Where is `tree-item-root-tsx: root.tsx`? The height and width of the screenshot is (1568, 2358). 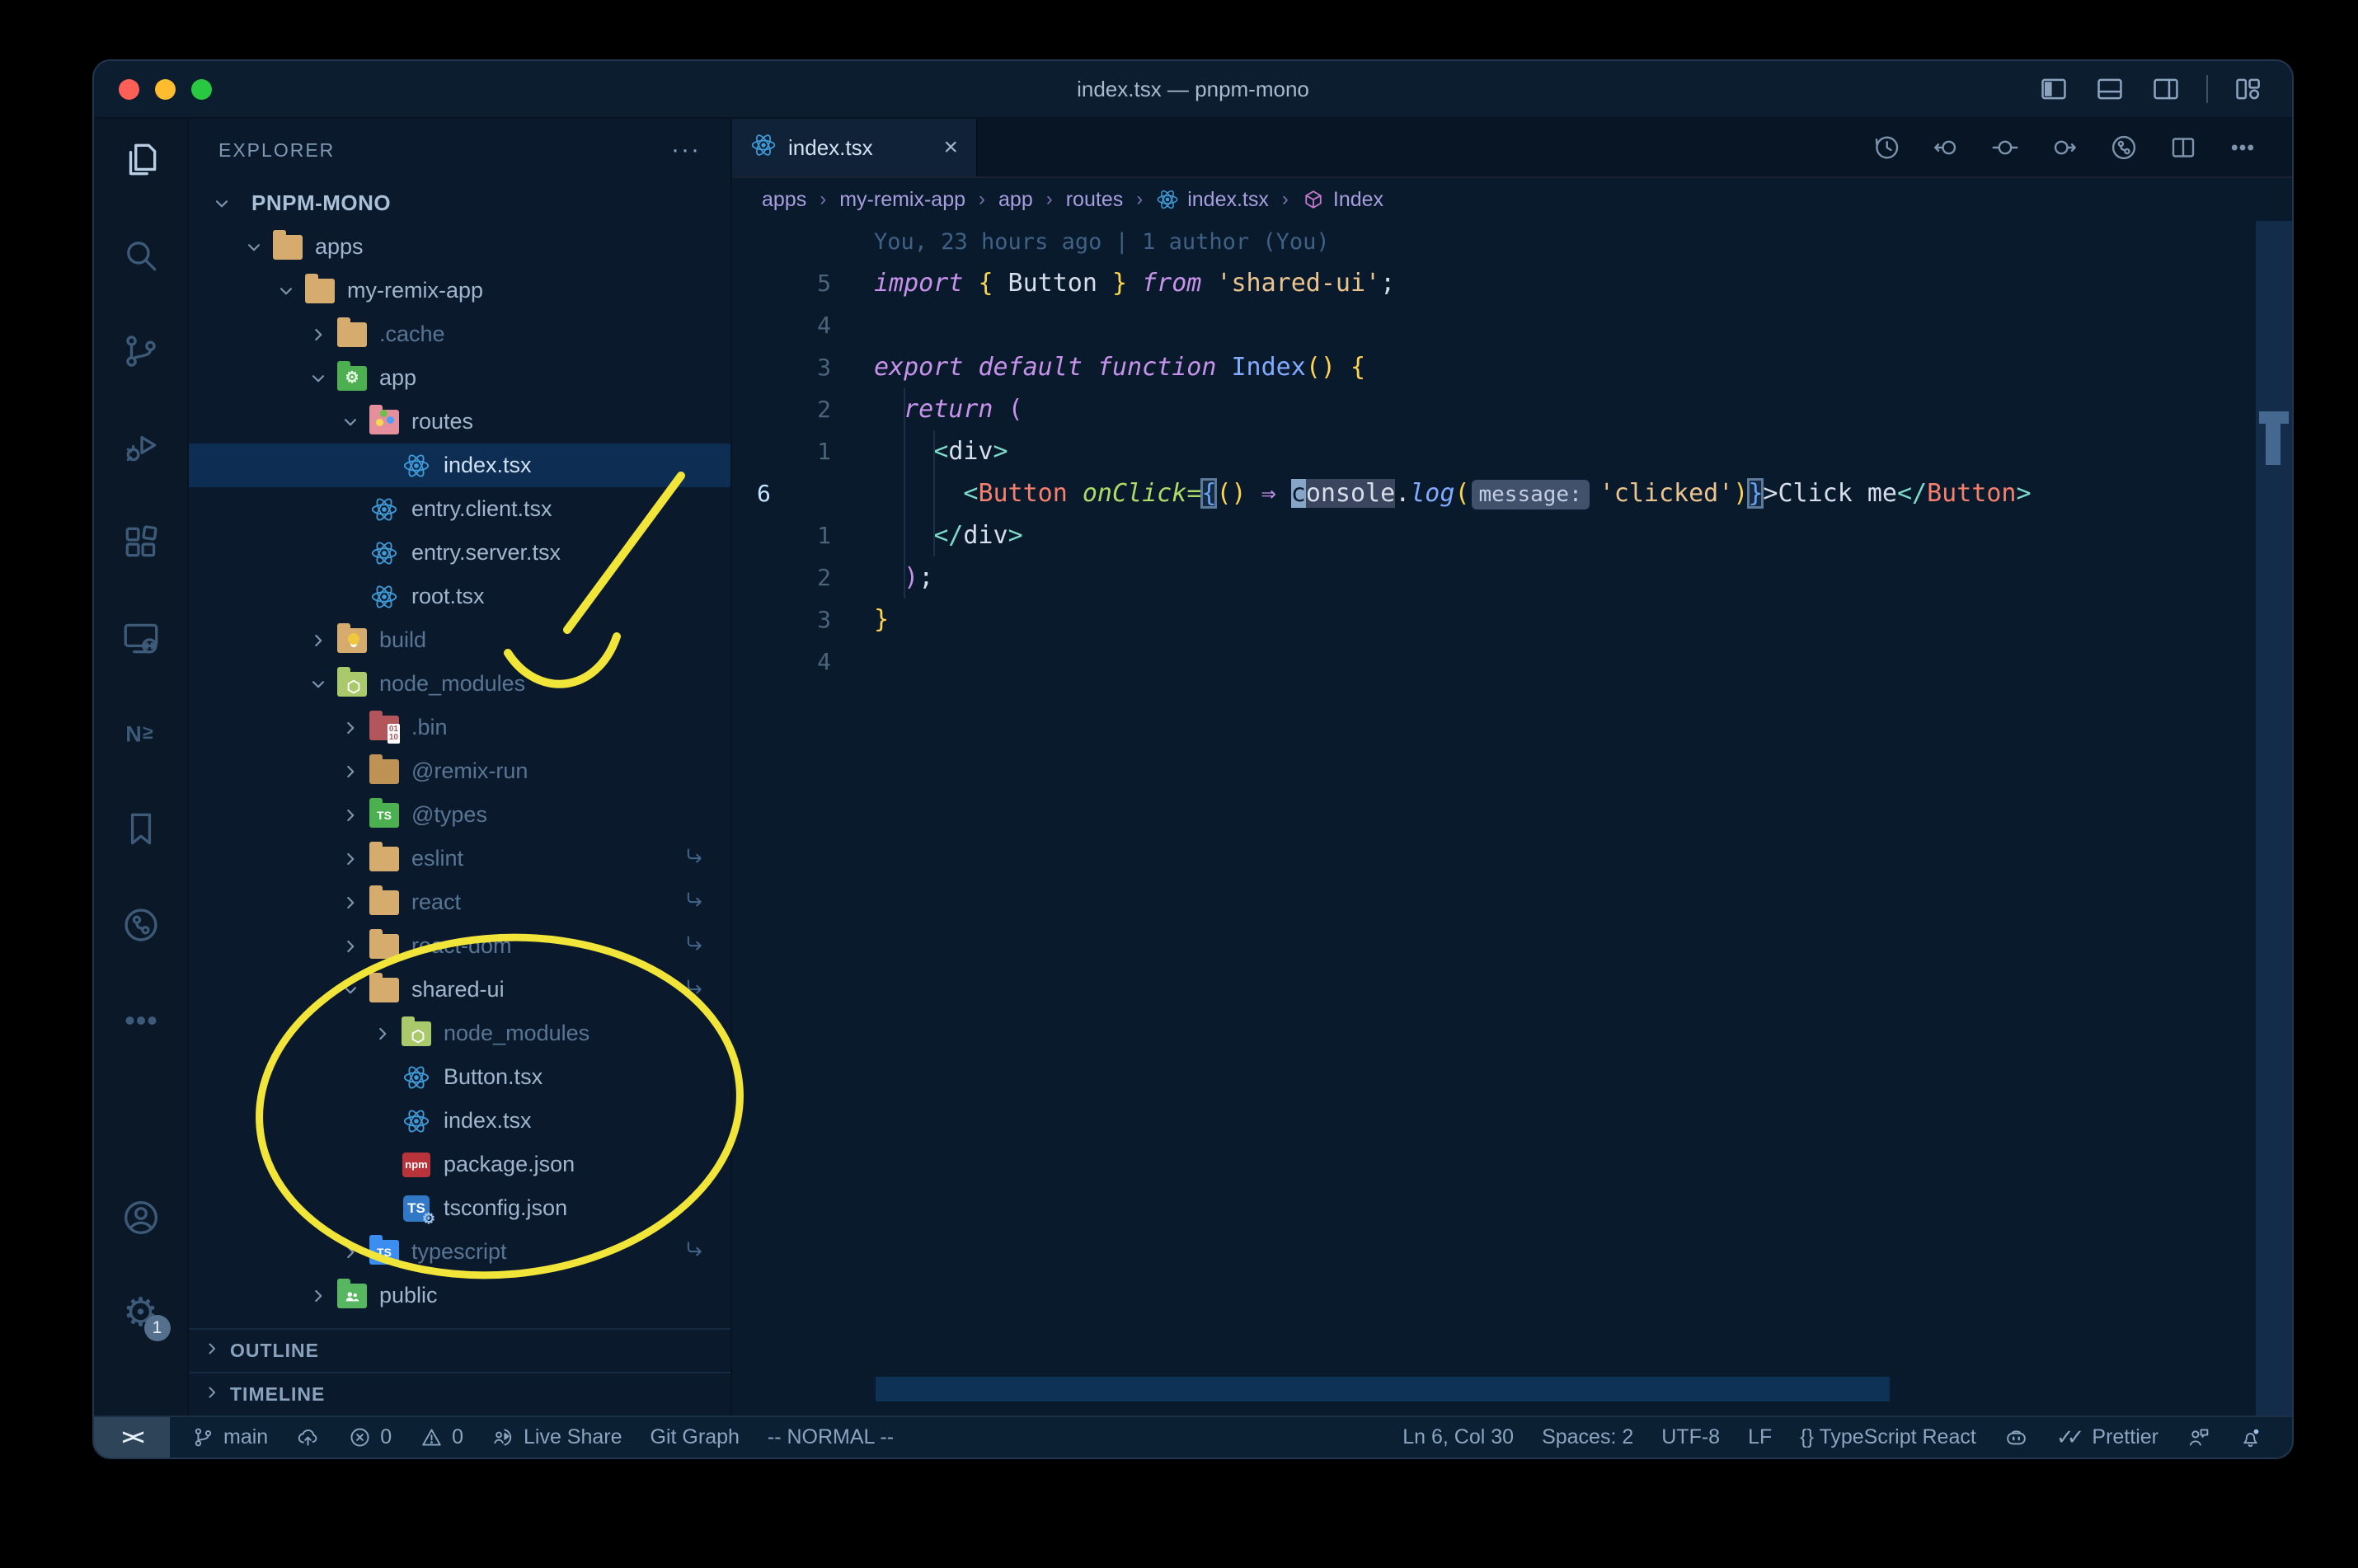
tree-item-root-tsx: root.tsx is located at coordinates (459, 596).